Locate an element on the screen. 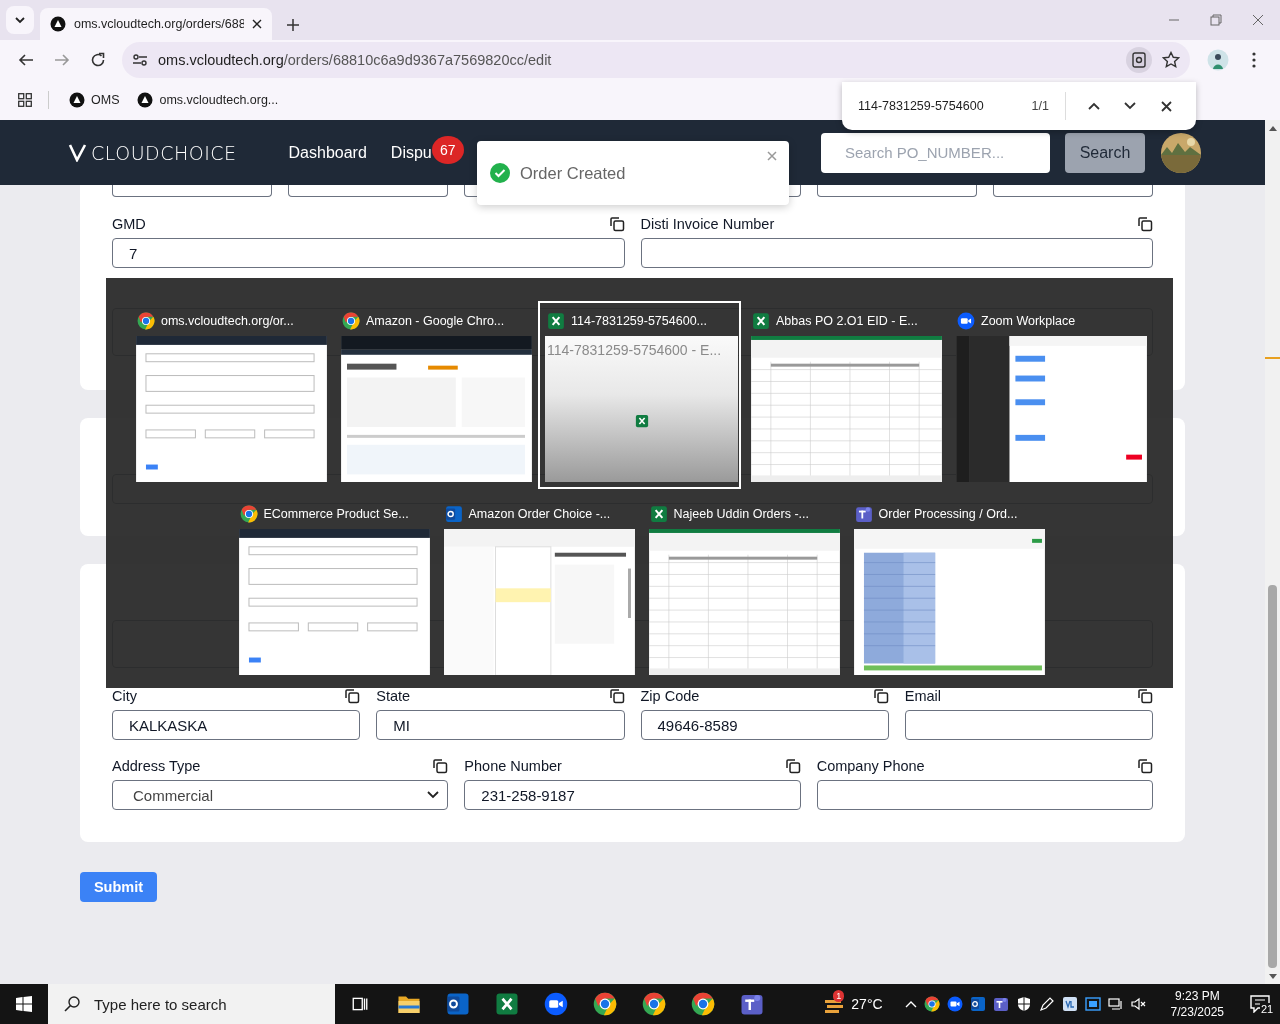  search-field: Type here to search is located at coordinates (191, 1004).